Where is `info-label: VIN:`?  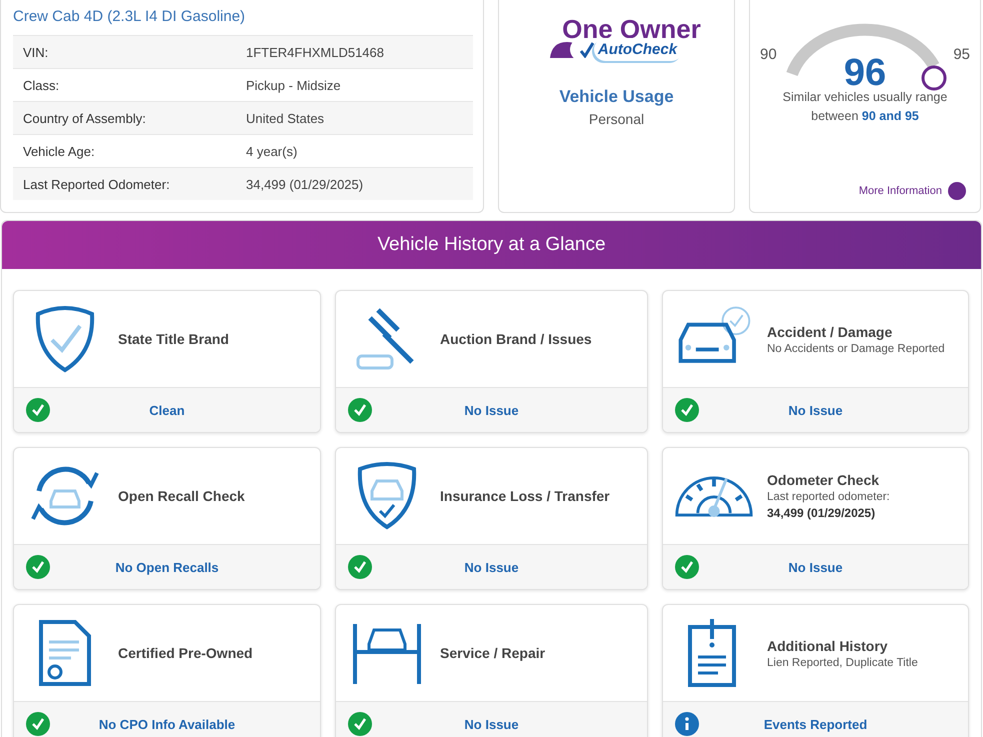
info-label: VIN: is located at coordinates (36, 52).